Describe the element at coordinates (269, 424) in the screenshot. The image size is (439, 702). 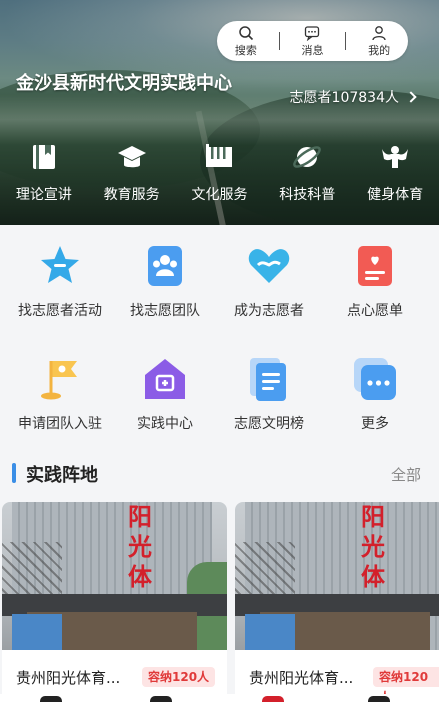
I see `grid-item-label: 志愿文明榜` at that location.